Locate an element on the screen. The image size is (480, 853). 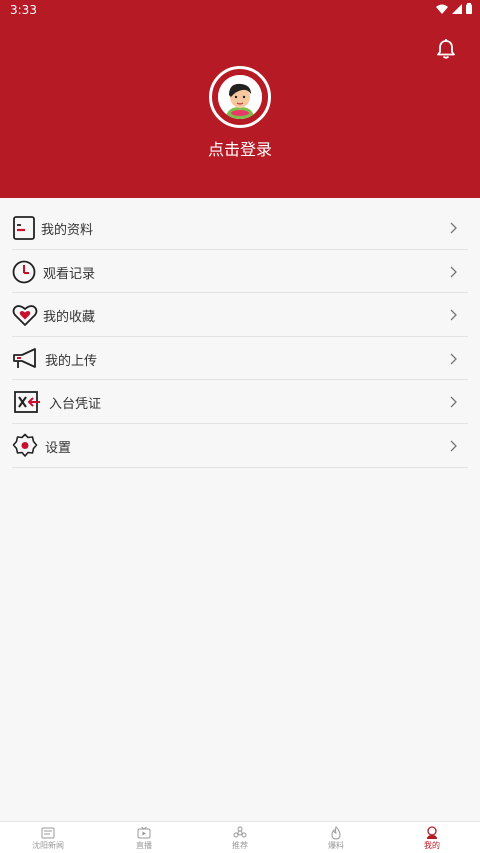
tab-label: 直播 is located at coordinates (144, 845).